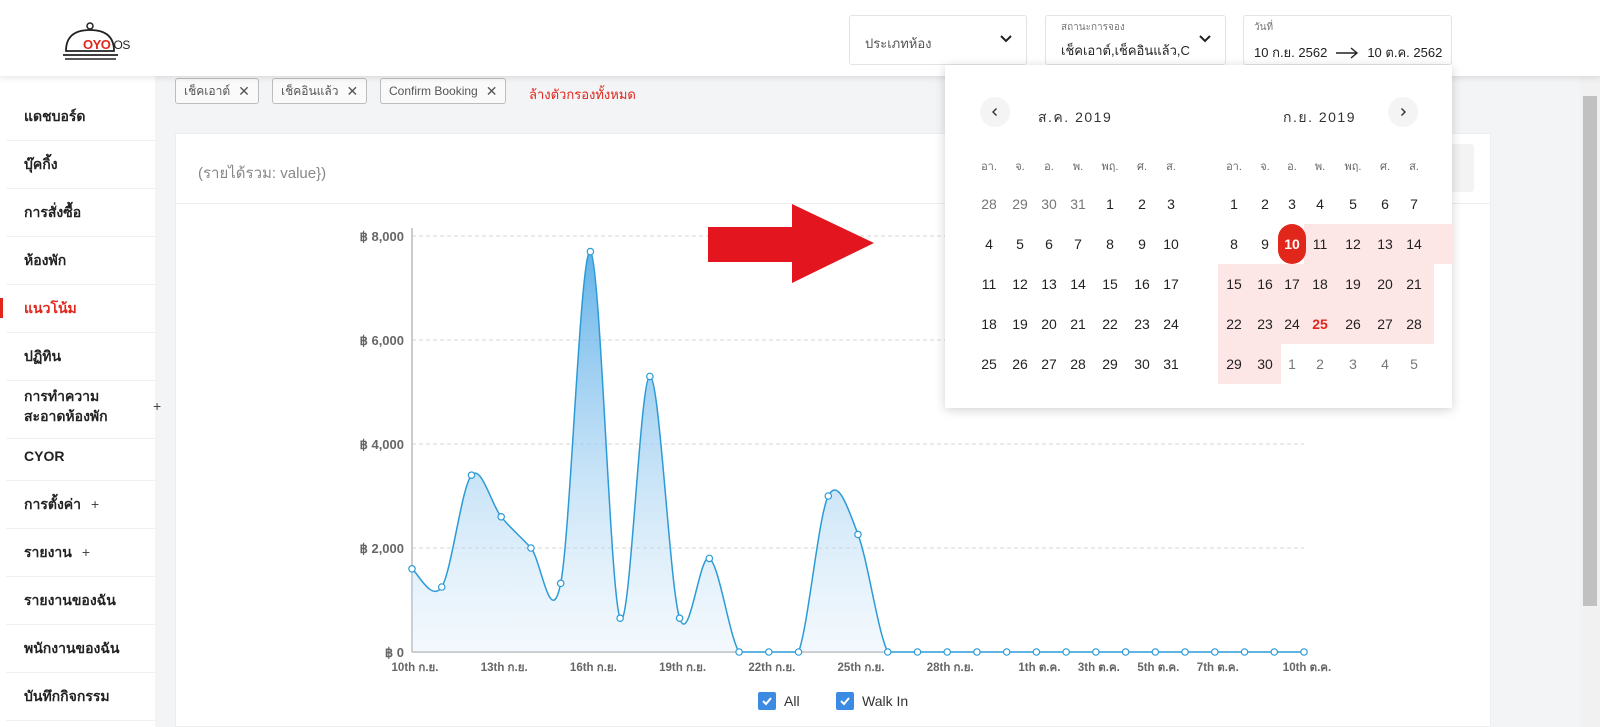  What do you see at coordinates (1414, 244) in the screenshot?
I see `calendar-day-right: 14` at bounding box center [1414, 244].